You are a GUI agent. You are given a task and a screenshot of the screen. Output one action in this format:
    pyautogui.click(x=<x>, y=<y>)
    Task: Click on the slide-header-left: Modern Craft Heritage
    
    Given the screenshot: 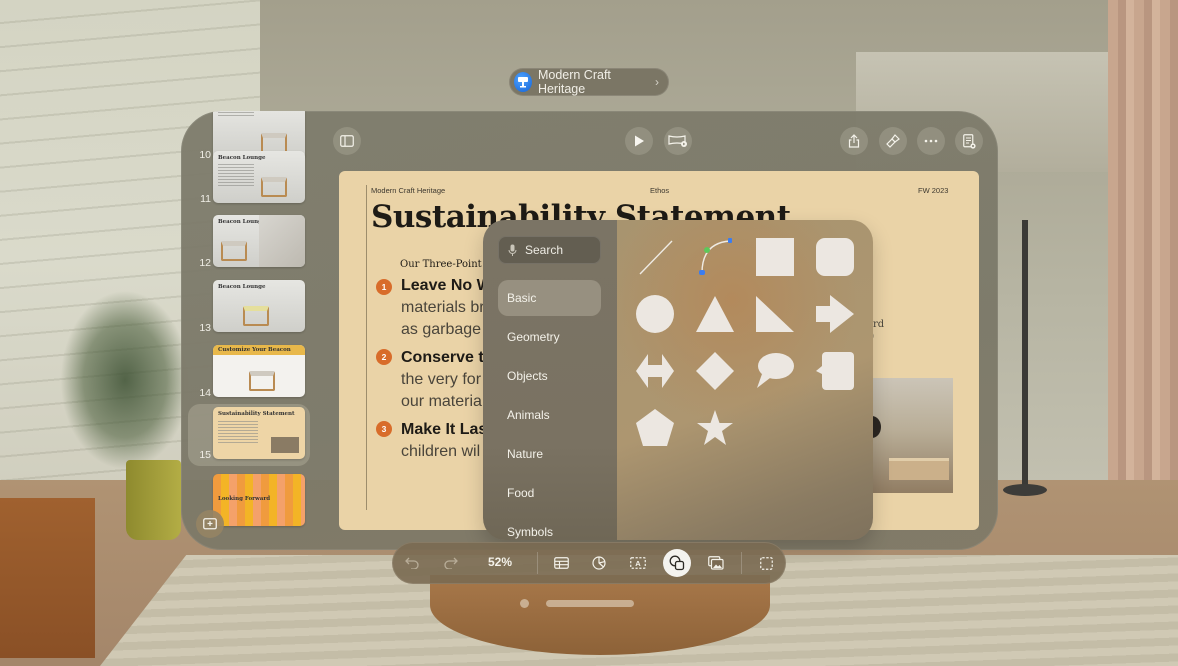 What is the action you would take?
    pyautogui.click(x=408, y=190)
    